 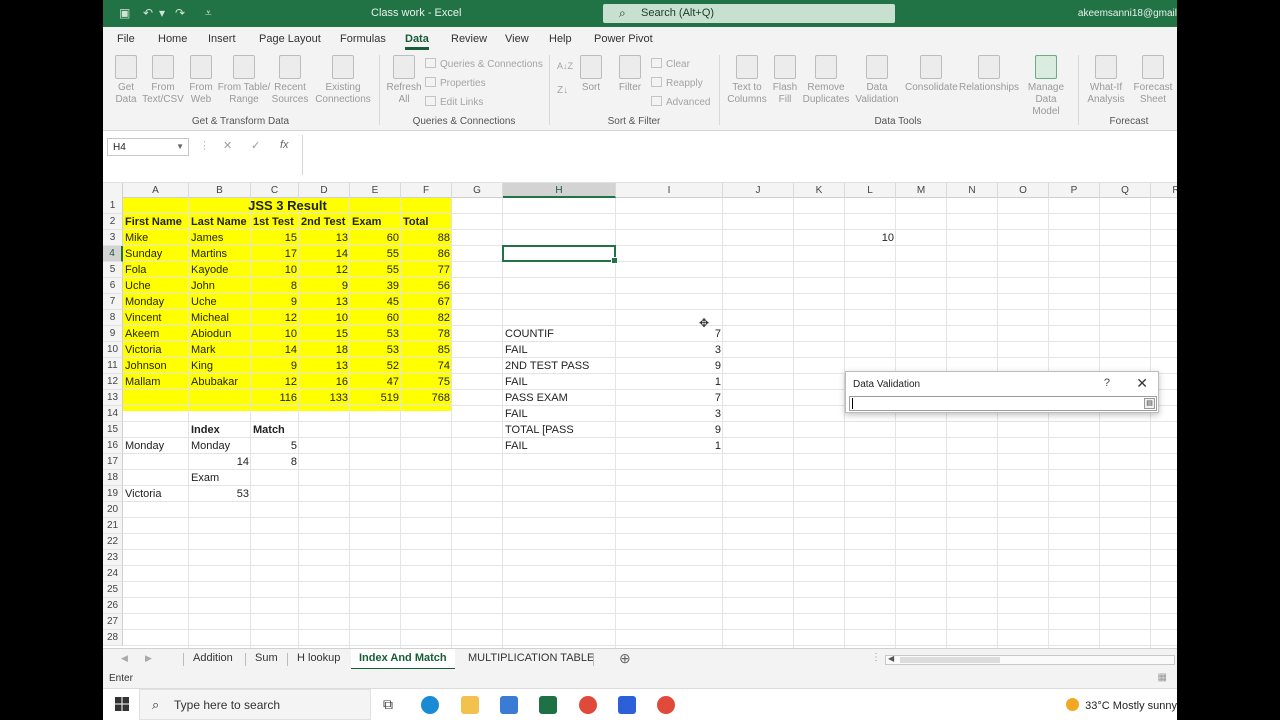 What do you see at coordinates (559, 366) in the screenshot?
I see `cell-h11: 2ND TEST PASS` at bounding box center [559, 366].